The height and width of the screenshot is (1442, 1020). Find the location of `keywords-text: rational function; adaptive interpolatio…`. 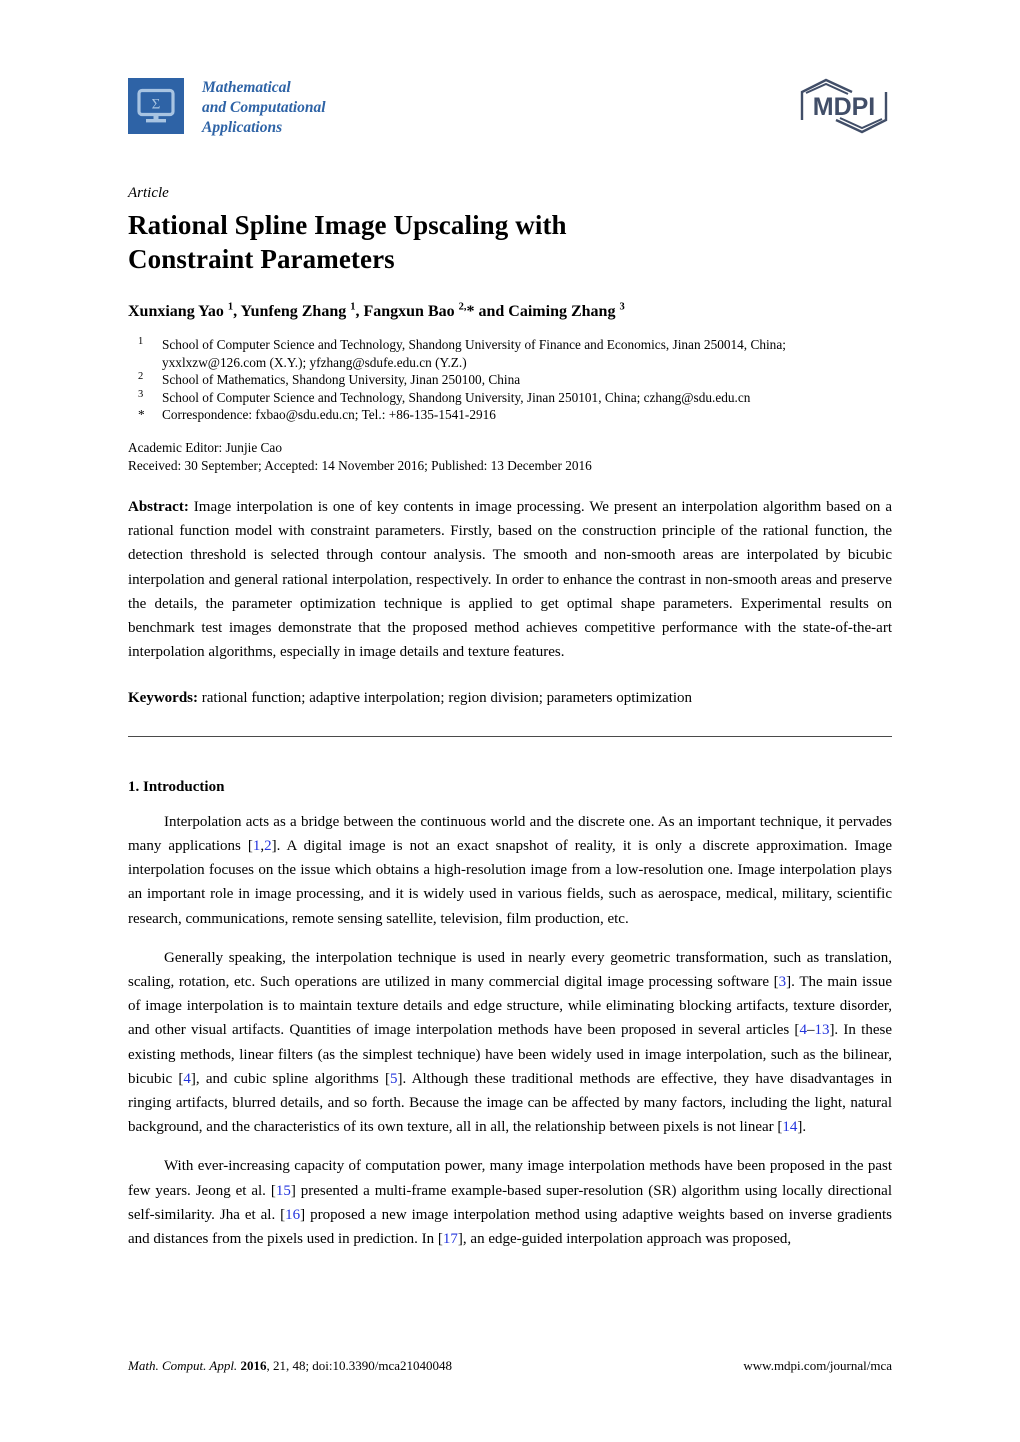

keywords-text: rational function; adaptive interpolatio… is located at coordinates (447, 698).